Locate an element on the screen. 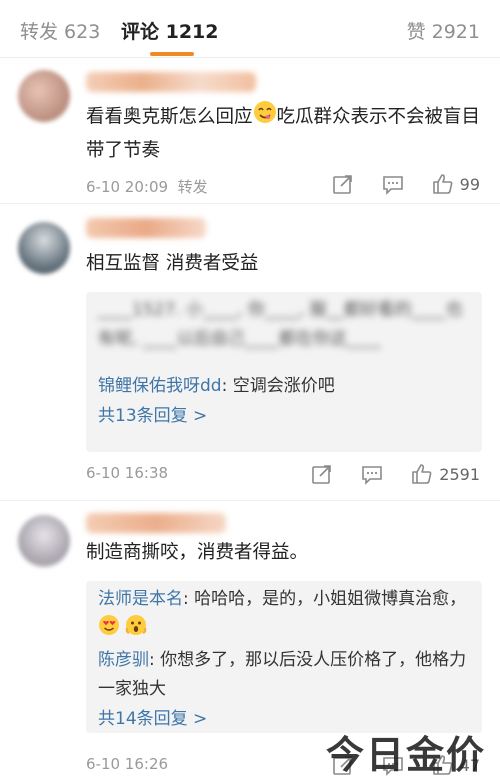 Image resolution: width=500 pixels, height=783 pixels. comment-text: 相互监督 消费者受益 is located at coordinates (172, 263).